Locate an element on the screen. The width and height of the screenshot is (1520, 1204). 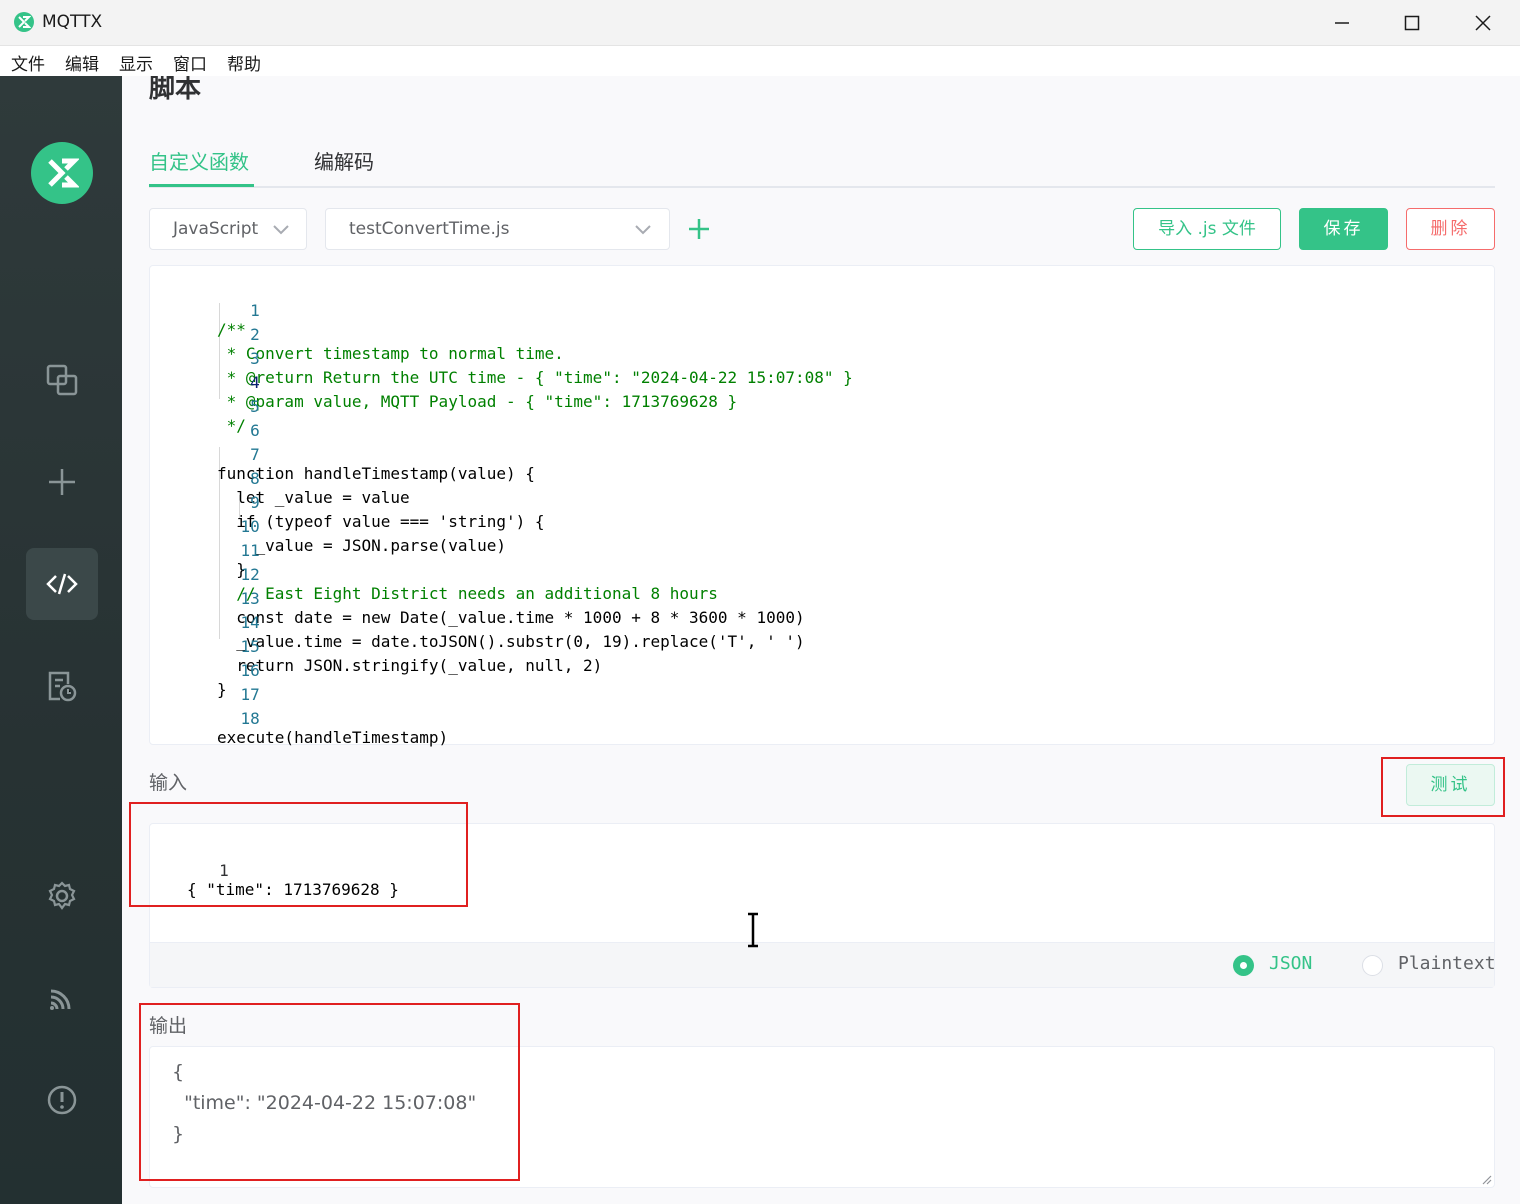
line-number: 11 is located at coordinates (250, 550).